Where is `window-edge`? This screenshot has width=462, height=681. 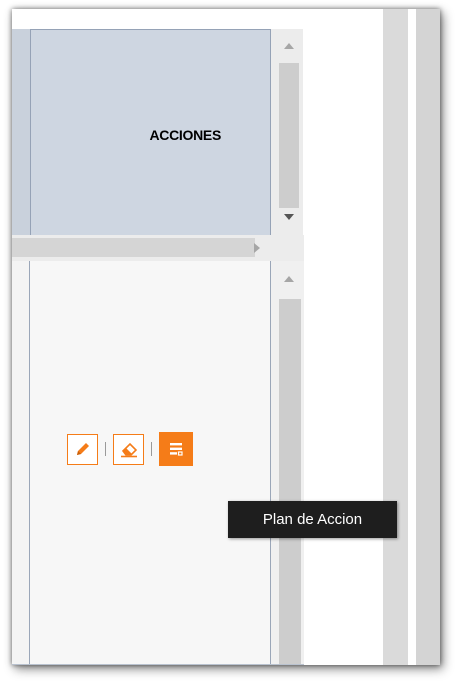 window-edge is located at coordinates (428, 337).